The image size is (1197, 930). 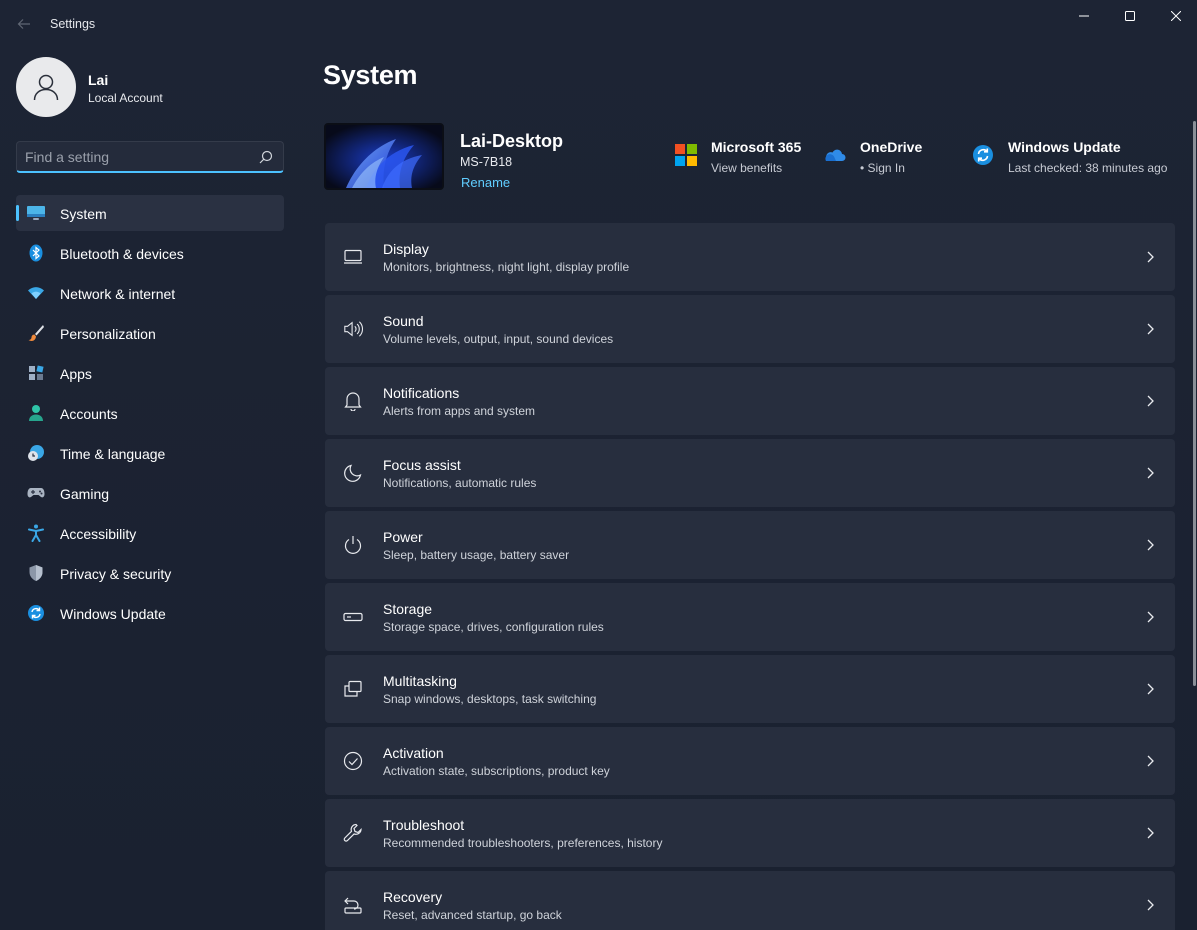 What do you see at coordinates (36, 333) in the screenshot?
I see `brush-icon` at bounding box center [36, 333].